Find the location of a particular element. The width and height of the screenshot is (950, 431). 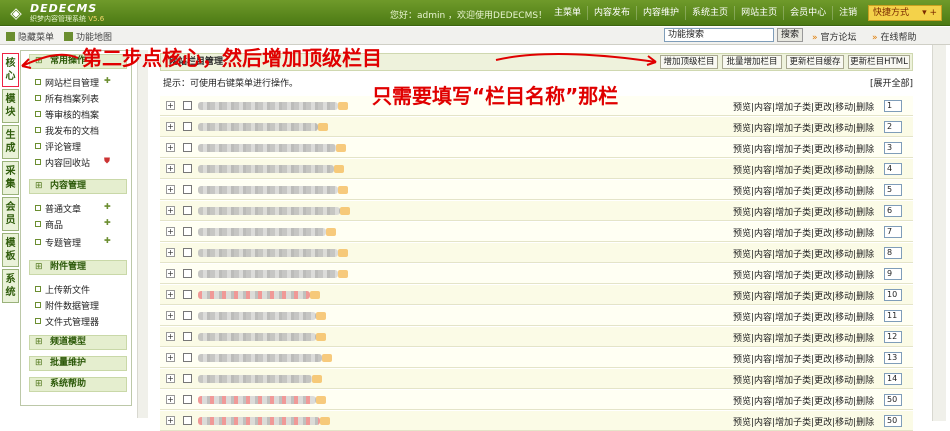

section-attachments: 附件管理 is located at coordinates (78, 267).